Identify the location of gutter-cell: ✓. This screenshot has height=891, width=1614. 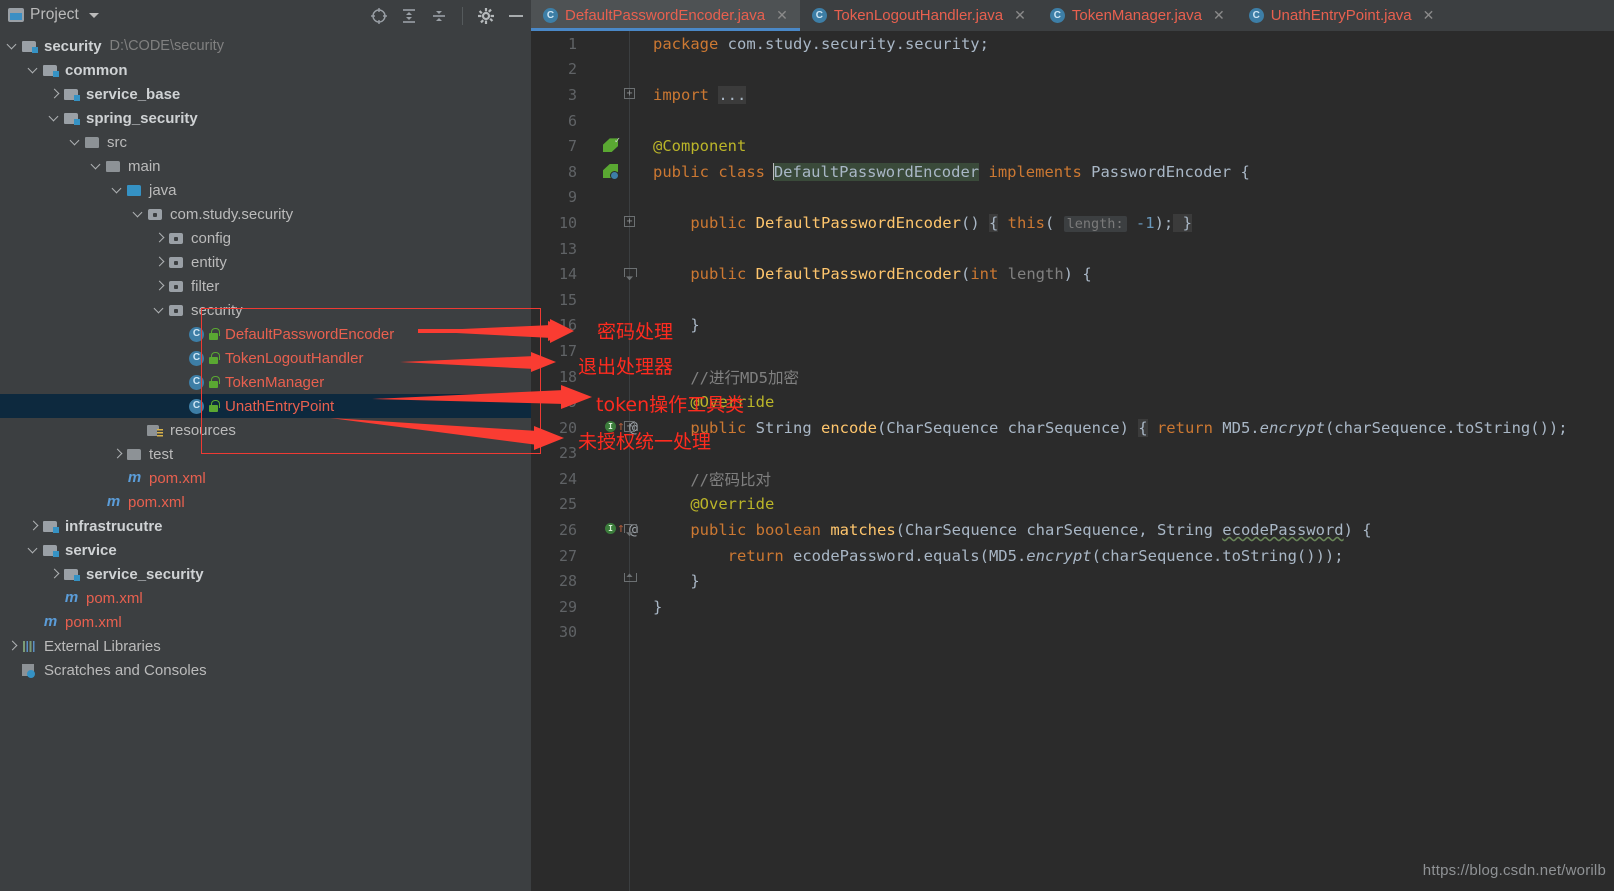
(614, 146).